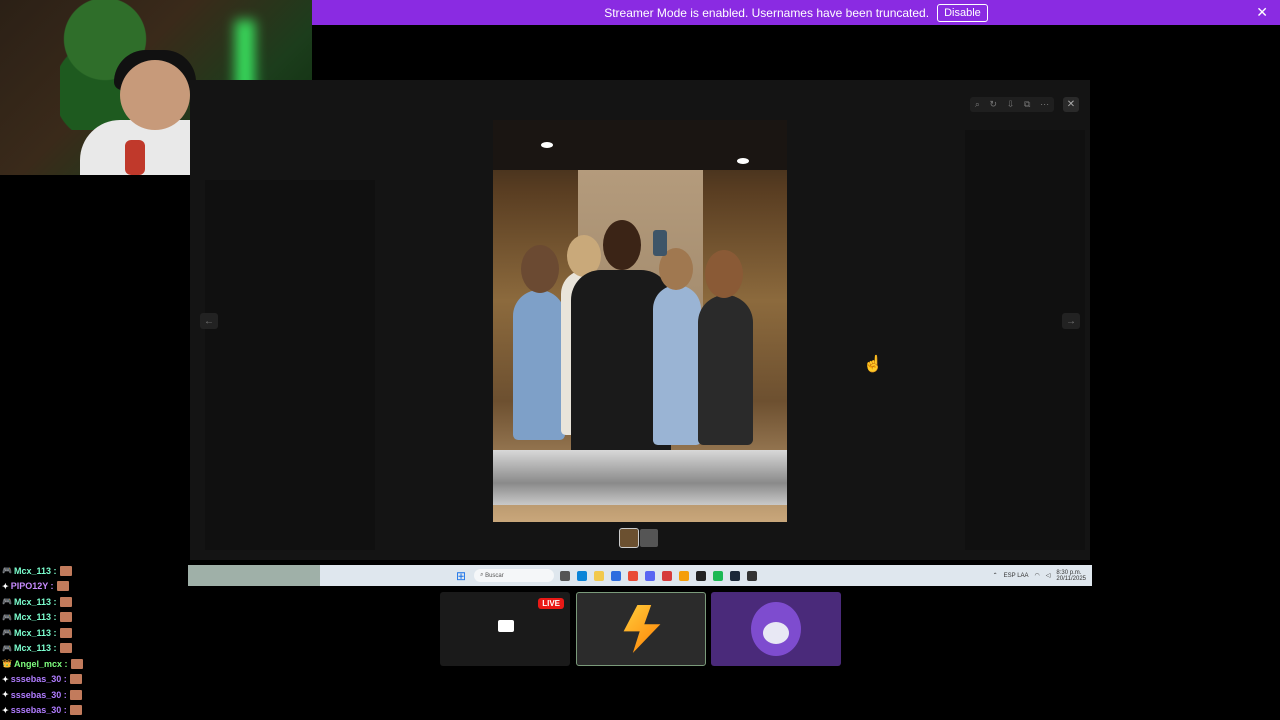 The image size is (1280, 720). Describe the element at coordinates (494, 575) in the screenshot. I see `search-placeholder: Buscar` at that location.